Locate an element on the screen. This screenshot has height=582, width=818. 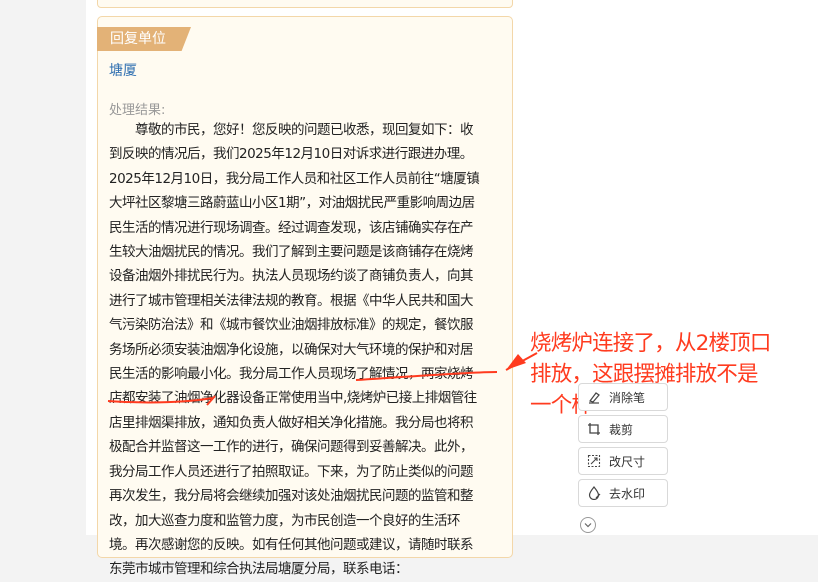
resize-button: 改尺寸 is located at coordinates (623, 461).